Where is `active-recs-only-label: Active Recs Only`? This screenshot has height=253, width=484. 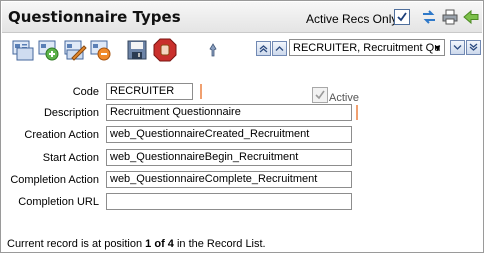
active-recs-only-label: Active Recs Only is located at coordinates (352, 19).